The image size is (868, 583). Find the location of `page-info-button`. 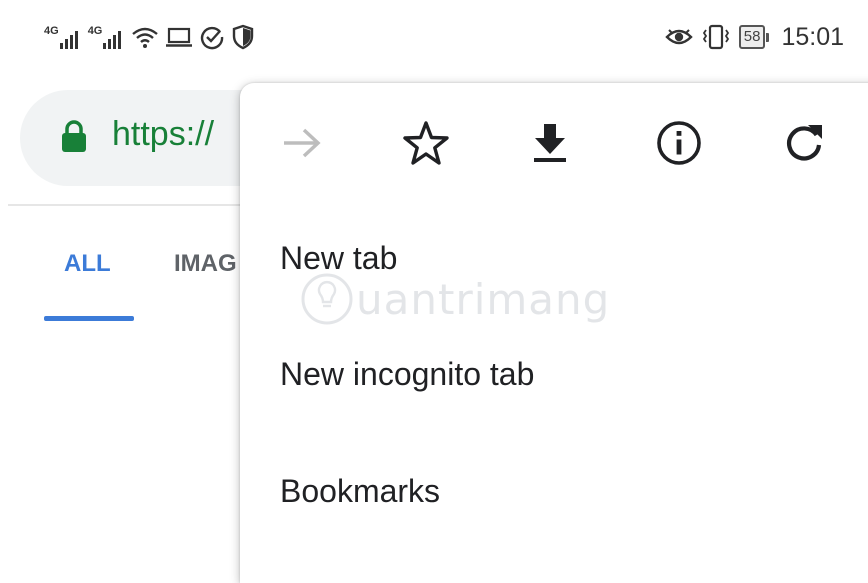

page-info-button is located at coordinates (679, 143).